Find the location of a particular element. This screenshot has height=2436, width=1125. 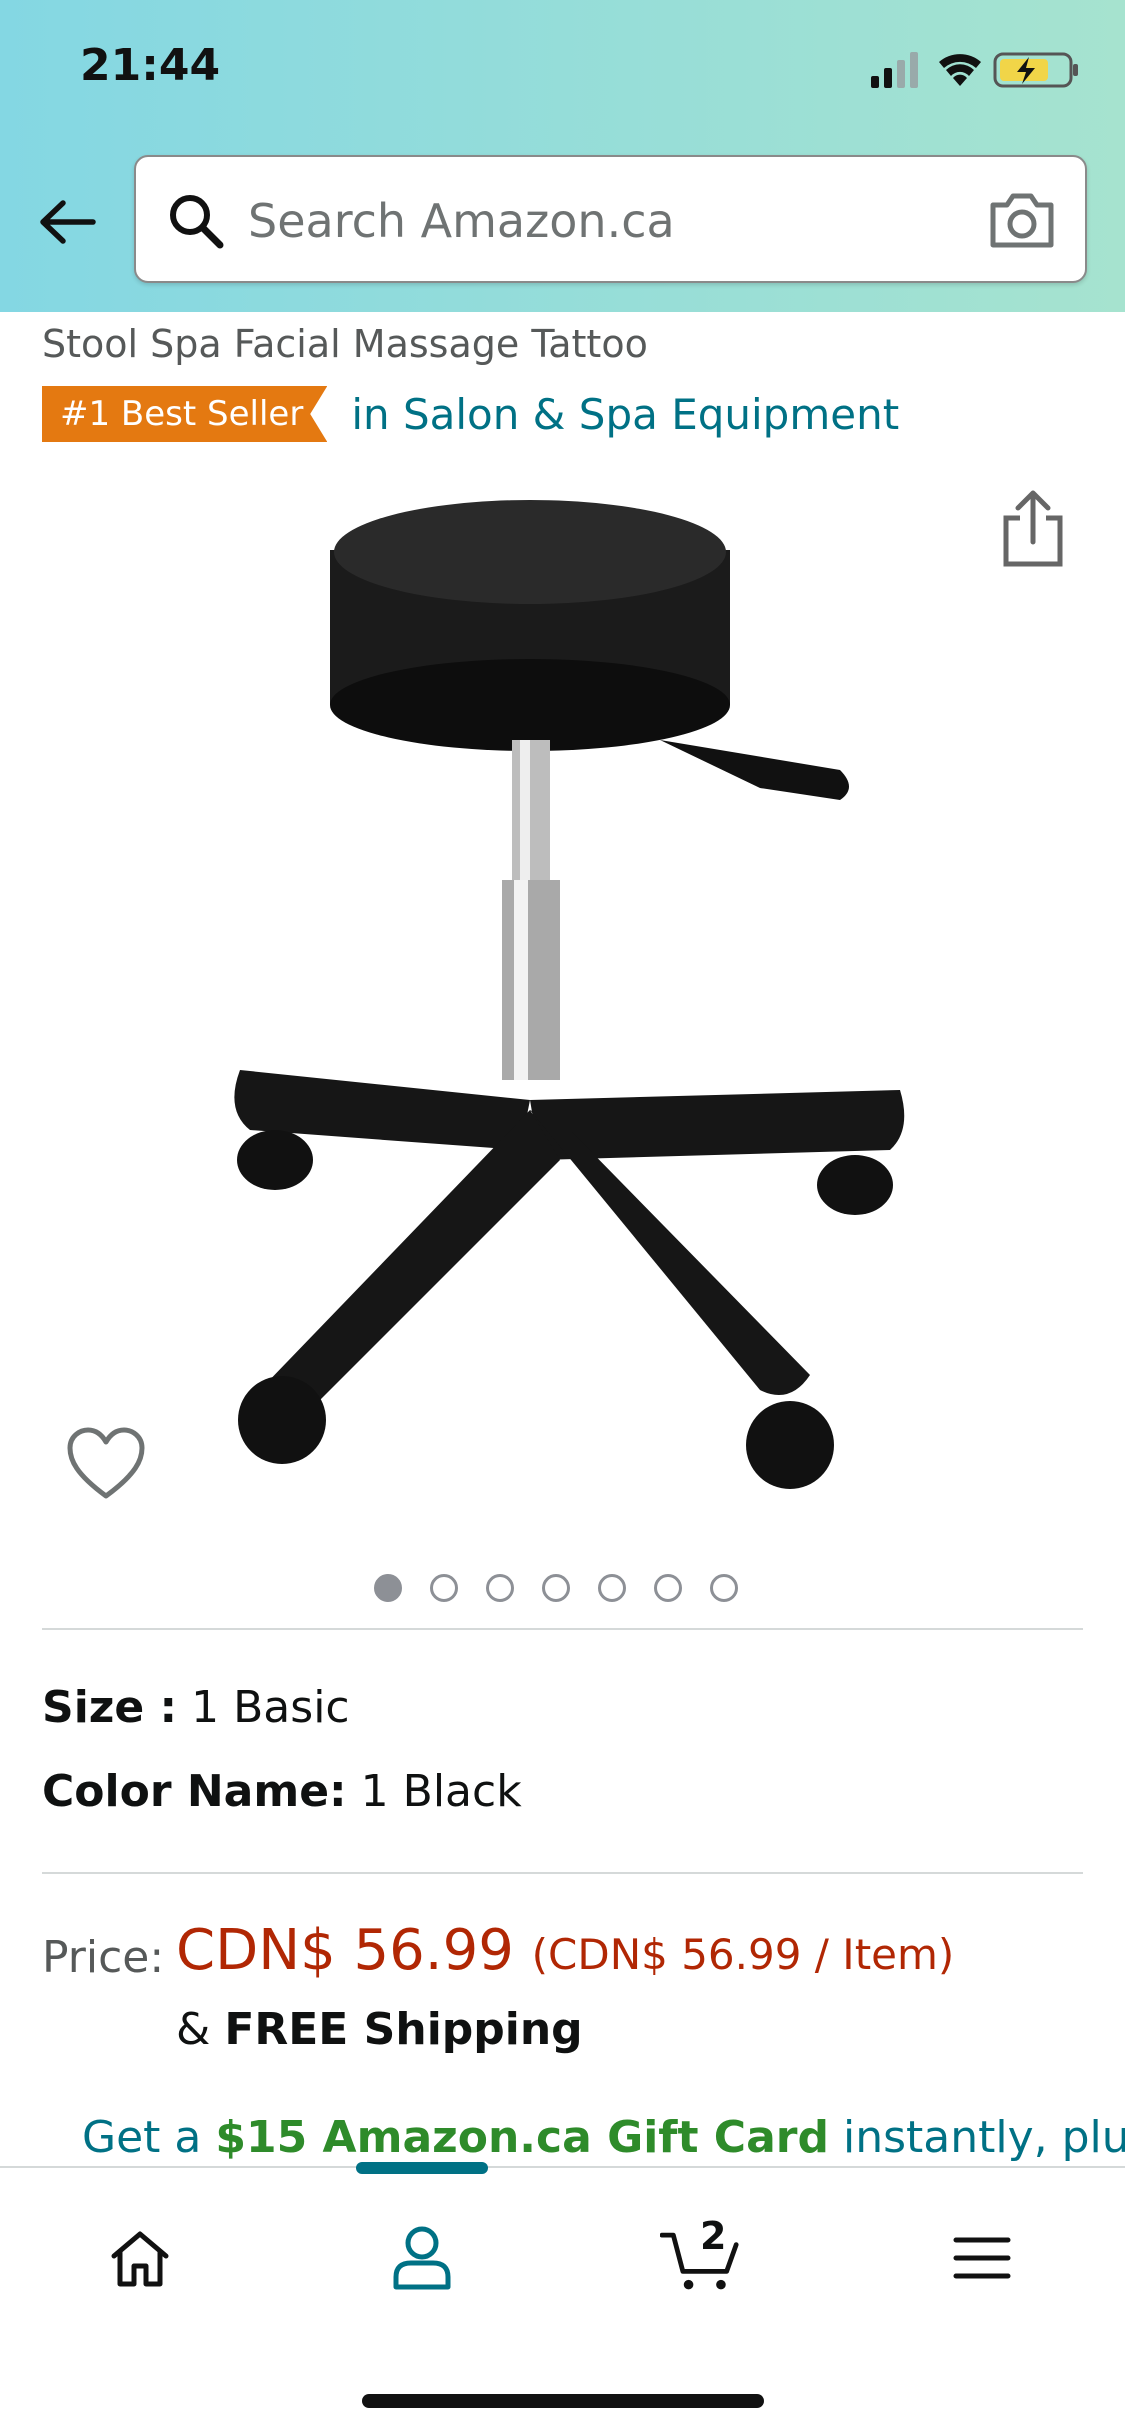

price: CDN$ 56.99 (CDN$ 56.99 / Item) is located at coordinates (565, 1950).